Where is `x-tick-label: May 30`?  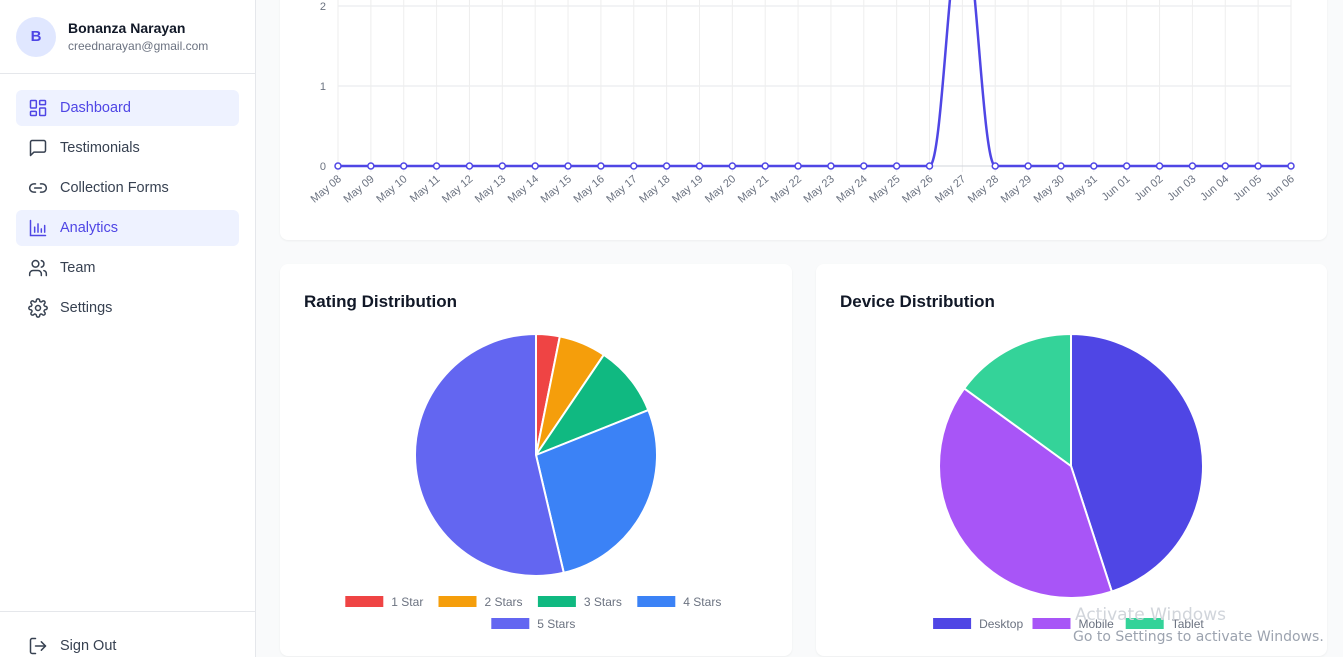
x-tick-label: May 30 is located at coordinates (1049, 189).